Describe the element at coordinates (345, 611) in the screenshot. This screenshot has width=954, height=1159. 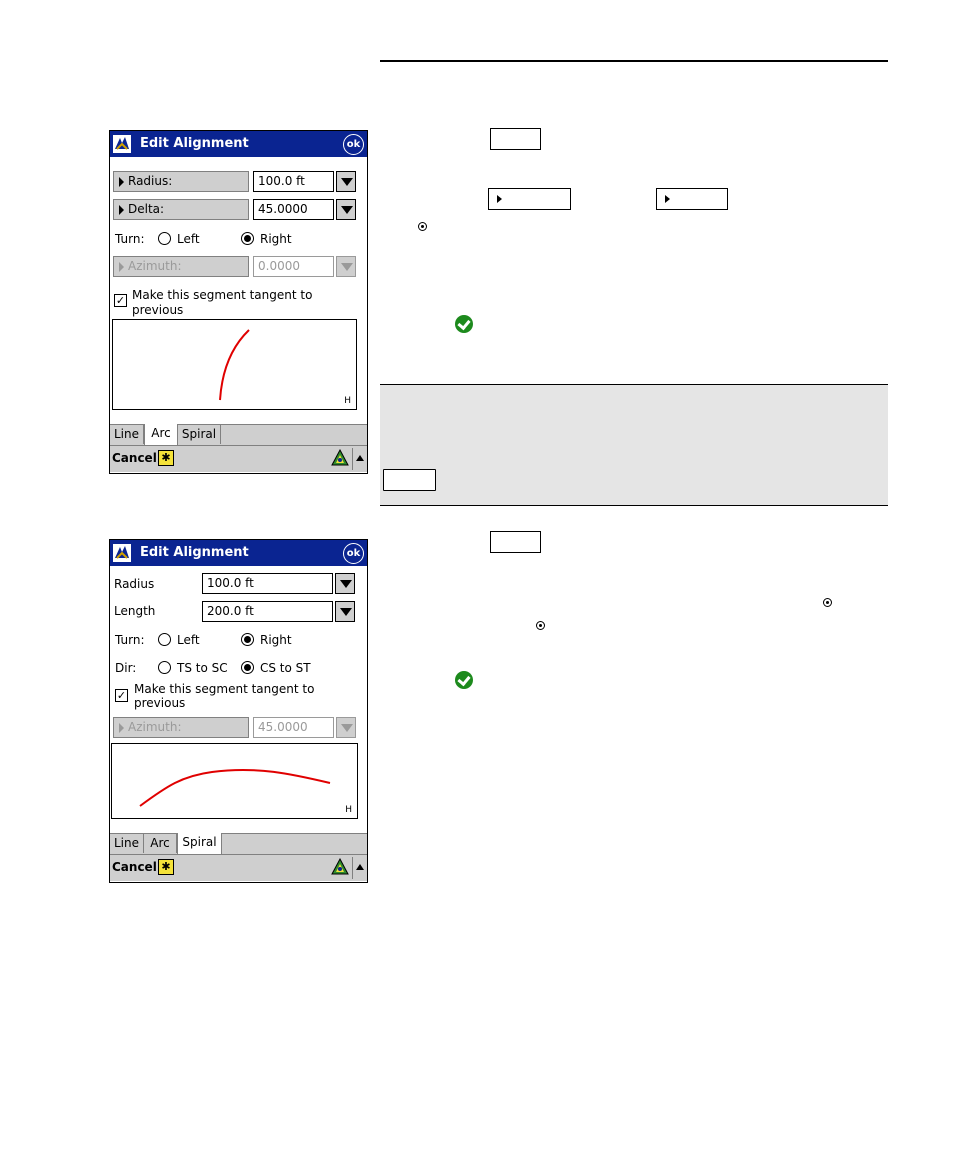
I see `length-dropdown-arrow-icon` at that location.